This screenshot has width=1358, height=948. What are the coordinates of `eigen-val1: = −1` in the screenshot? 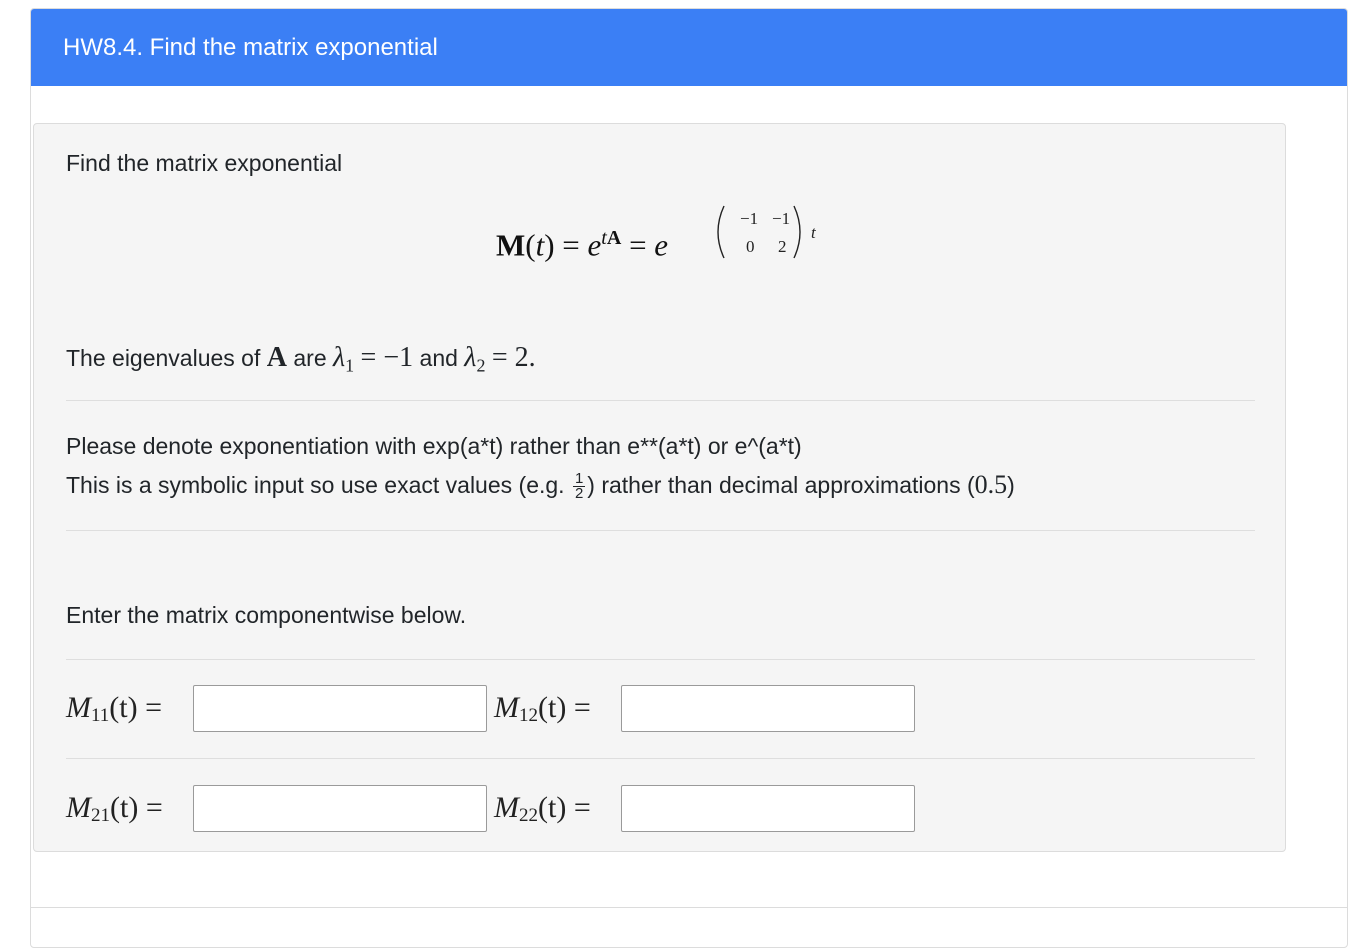 It's located at (387, 357).